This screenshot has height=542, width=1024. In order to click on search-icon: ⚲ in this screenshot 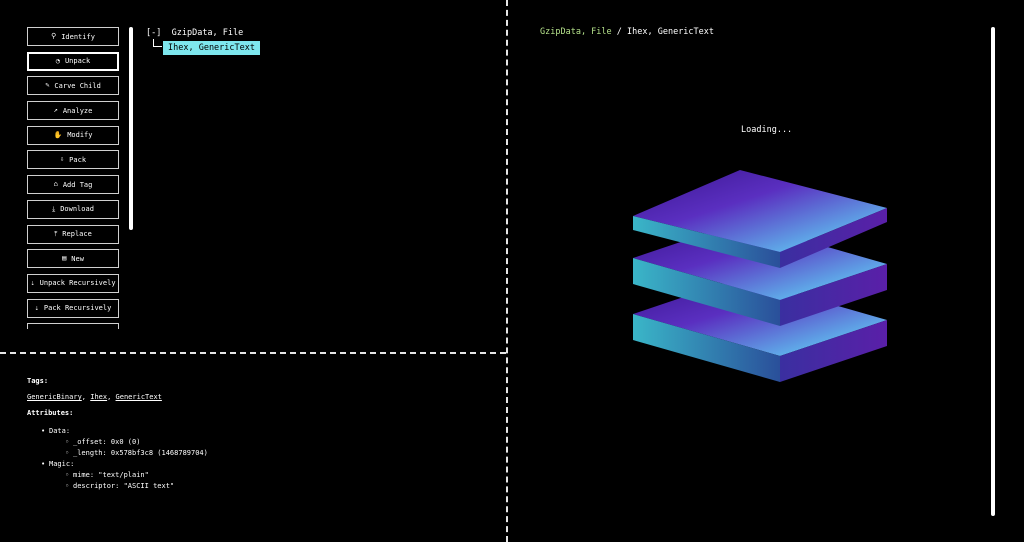, I will do `click(54, 36)`.